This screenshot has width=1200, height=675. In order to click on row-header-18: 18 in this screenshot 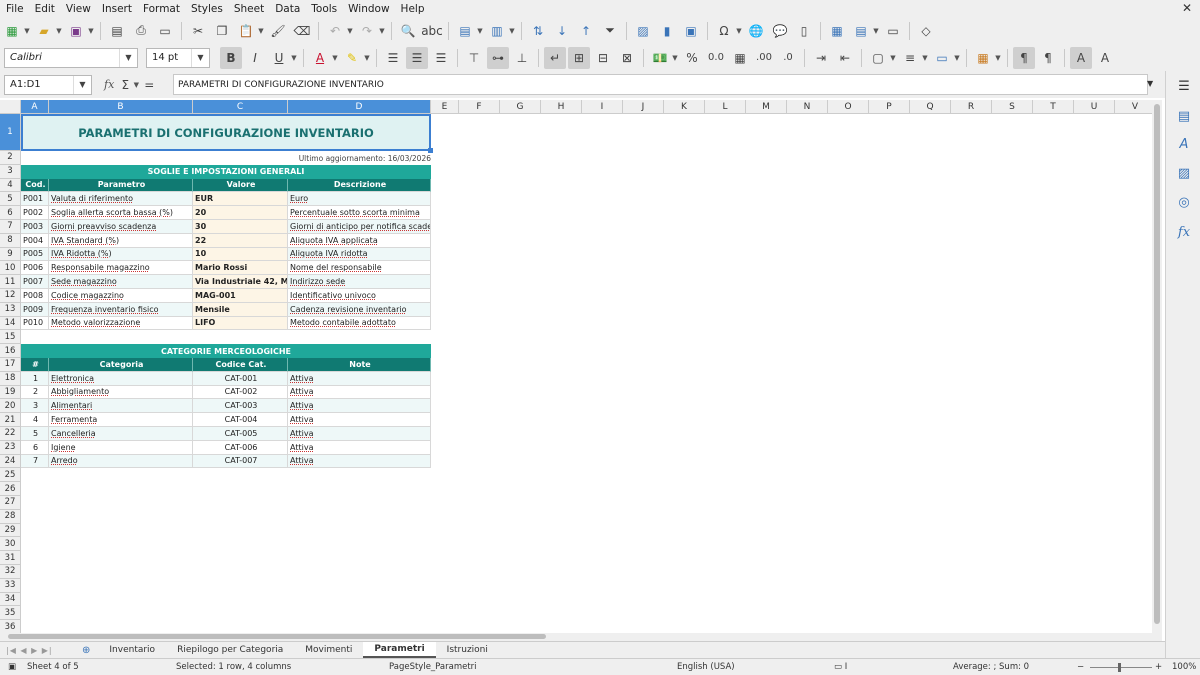, I will do `click(10, 378)`.